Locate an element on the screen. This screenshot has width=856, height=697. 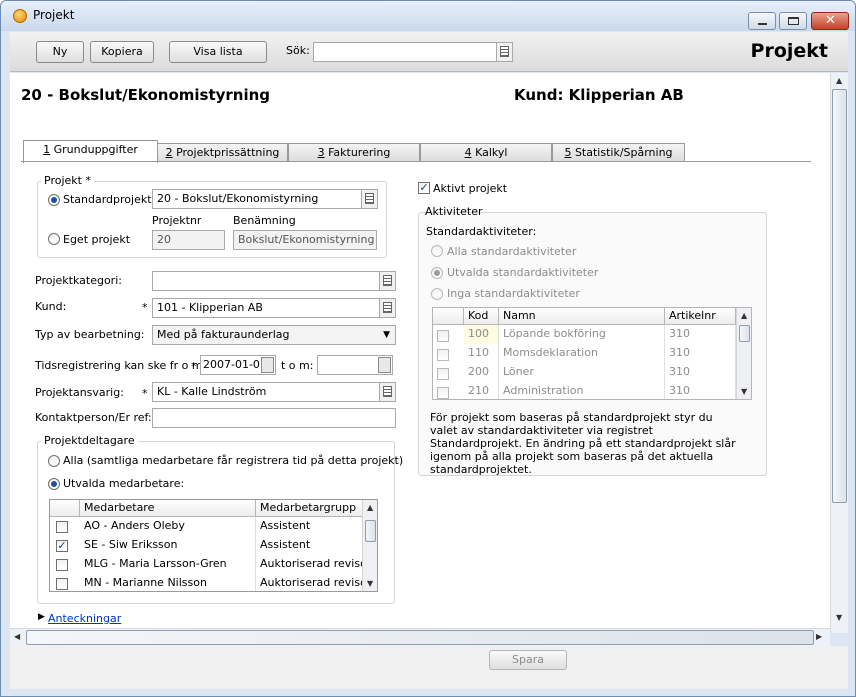
save-button: Spara is located at coordinates (528, 660).